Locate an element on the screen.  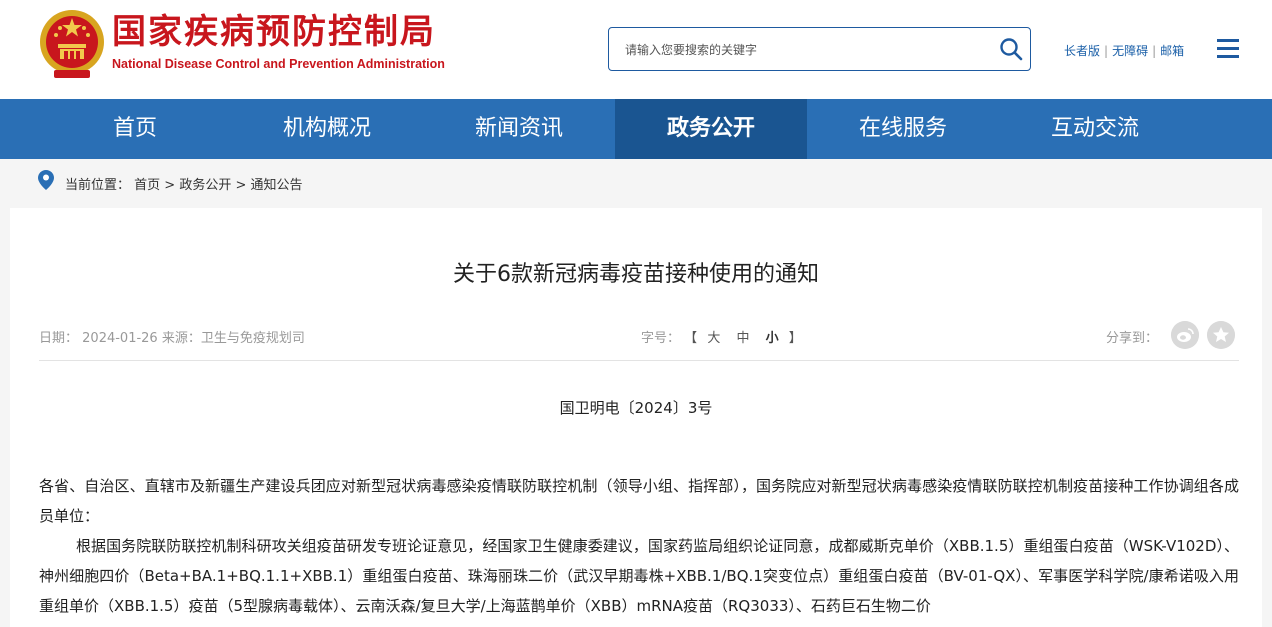
source-label: 来源： is located at coordinates (181, 338).